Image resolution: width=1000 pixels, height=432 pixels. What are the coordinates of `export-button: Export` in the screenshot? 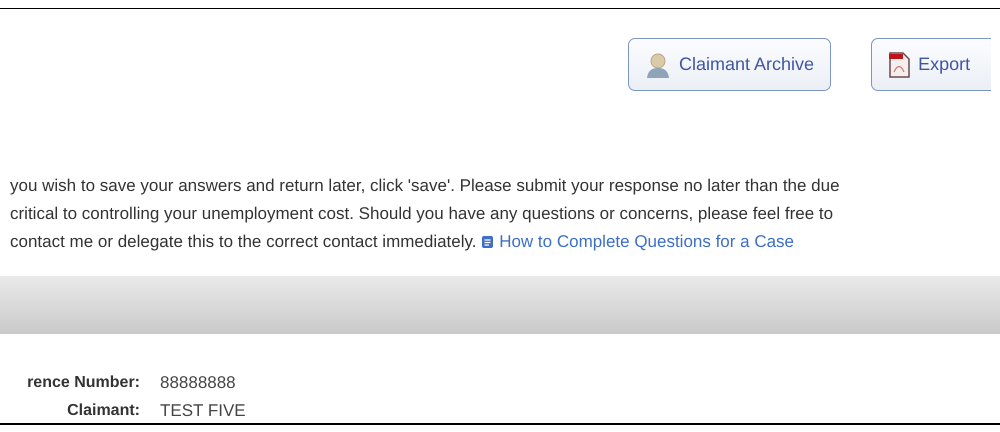 It's located at (931, 64).